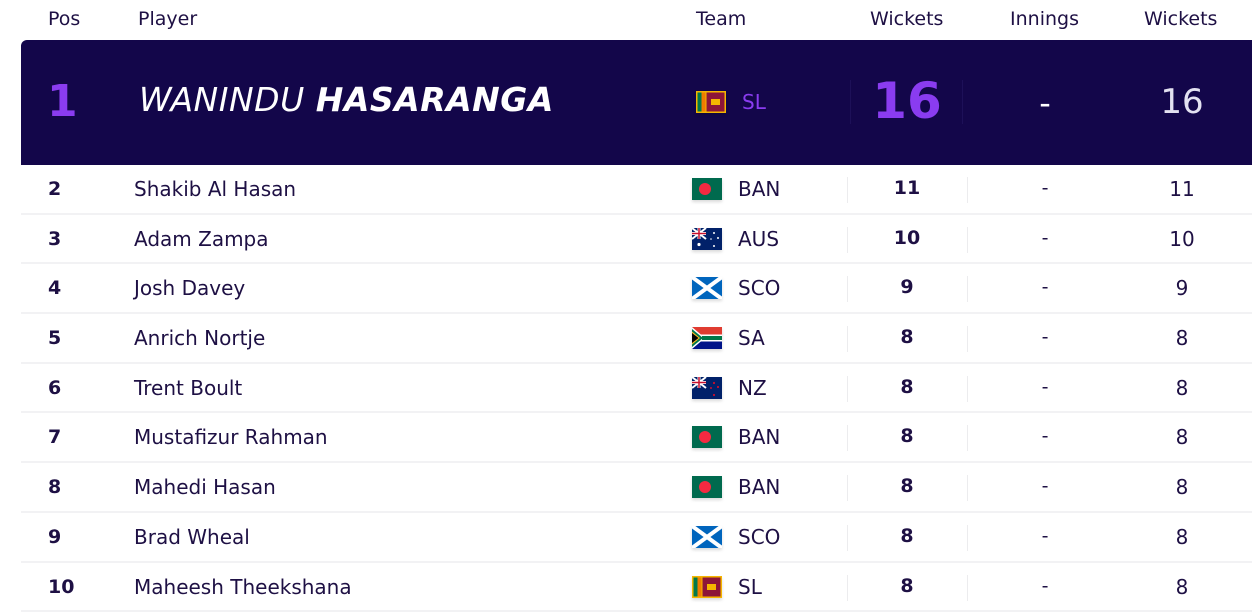 The image size is (1252, 612). What do you see at coordinates (906, 19) in the screenshot?
I see `header-wickets: Wickets` at bounding box center [906, 19].